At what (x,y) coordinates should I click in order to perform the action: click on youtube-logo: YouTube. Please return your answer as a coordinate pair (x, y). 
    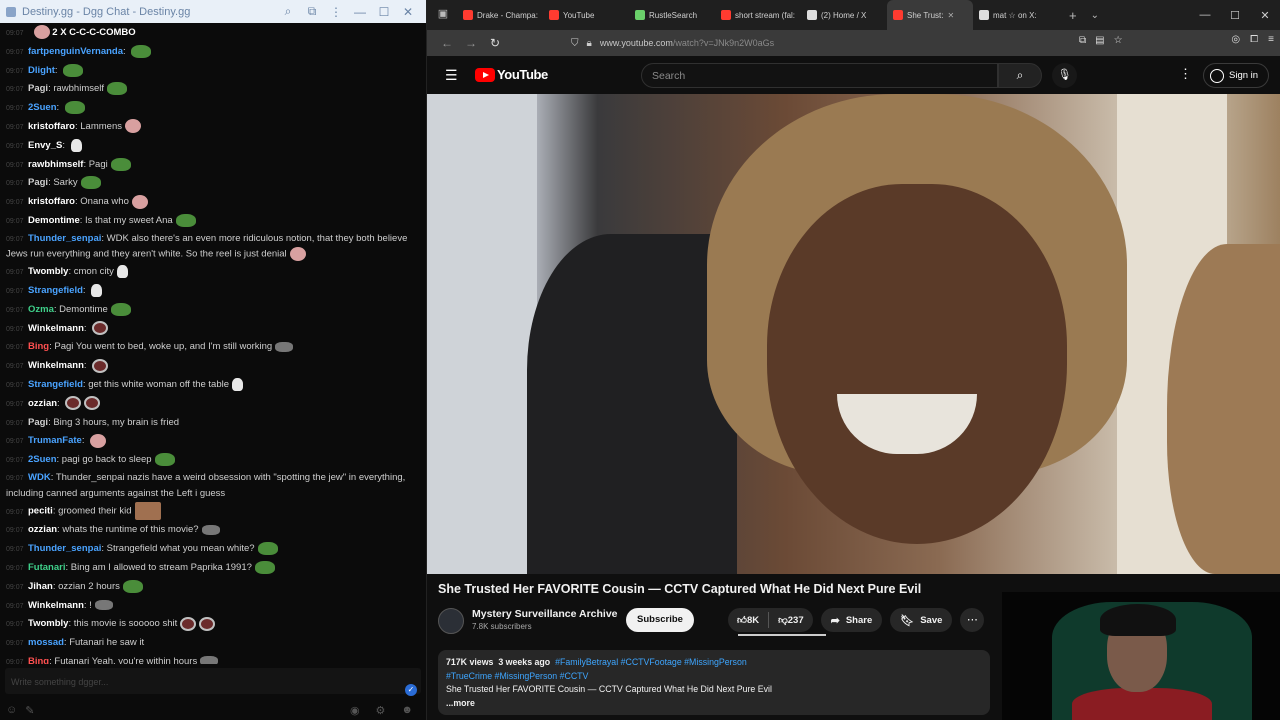
    Looking at the image, I should click on (511, 74).